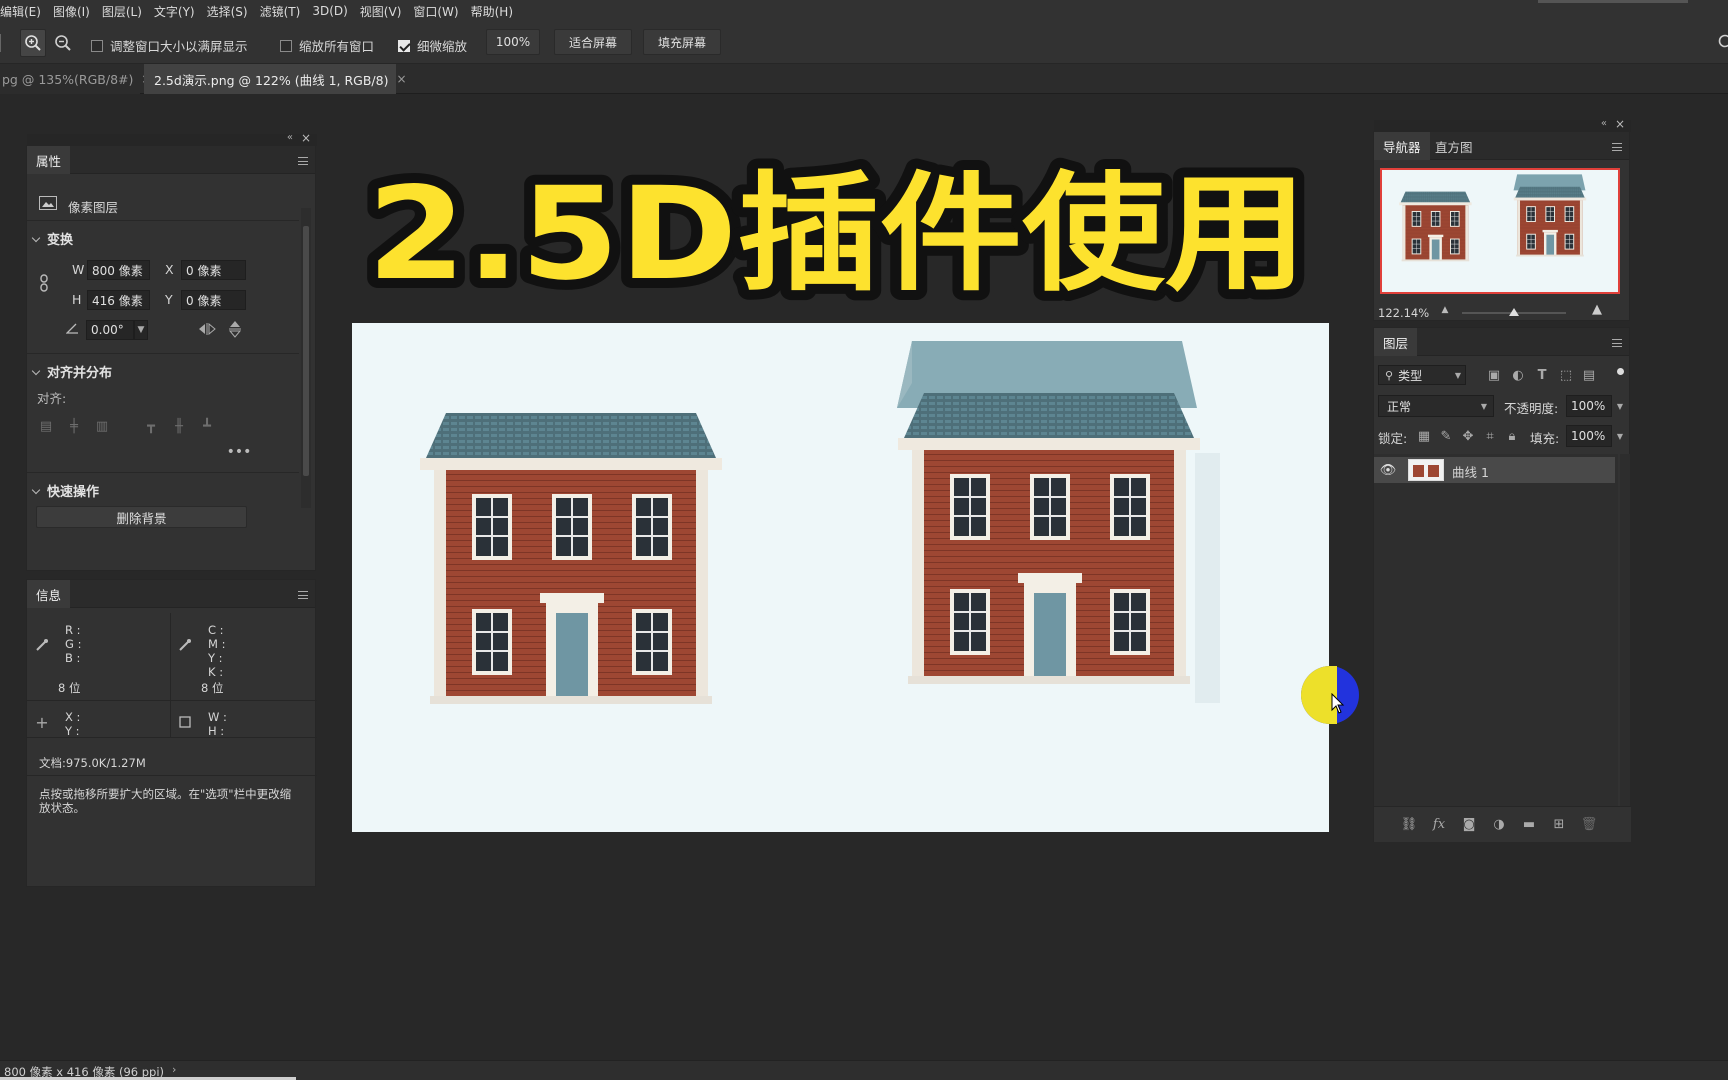 The height and width of the screenshot is (1080, 1728). I want to click on properties-scrollbar, so click(306, 358).